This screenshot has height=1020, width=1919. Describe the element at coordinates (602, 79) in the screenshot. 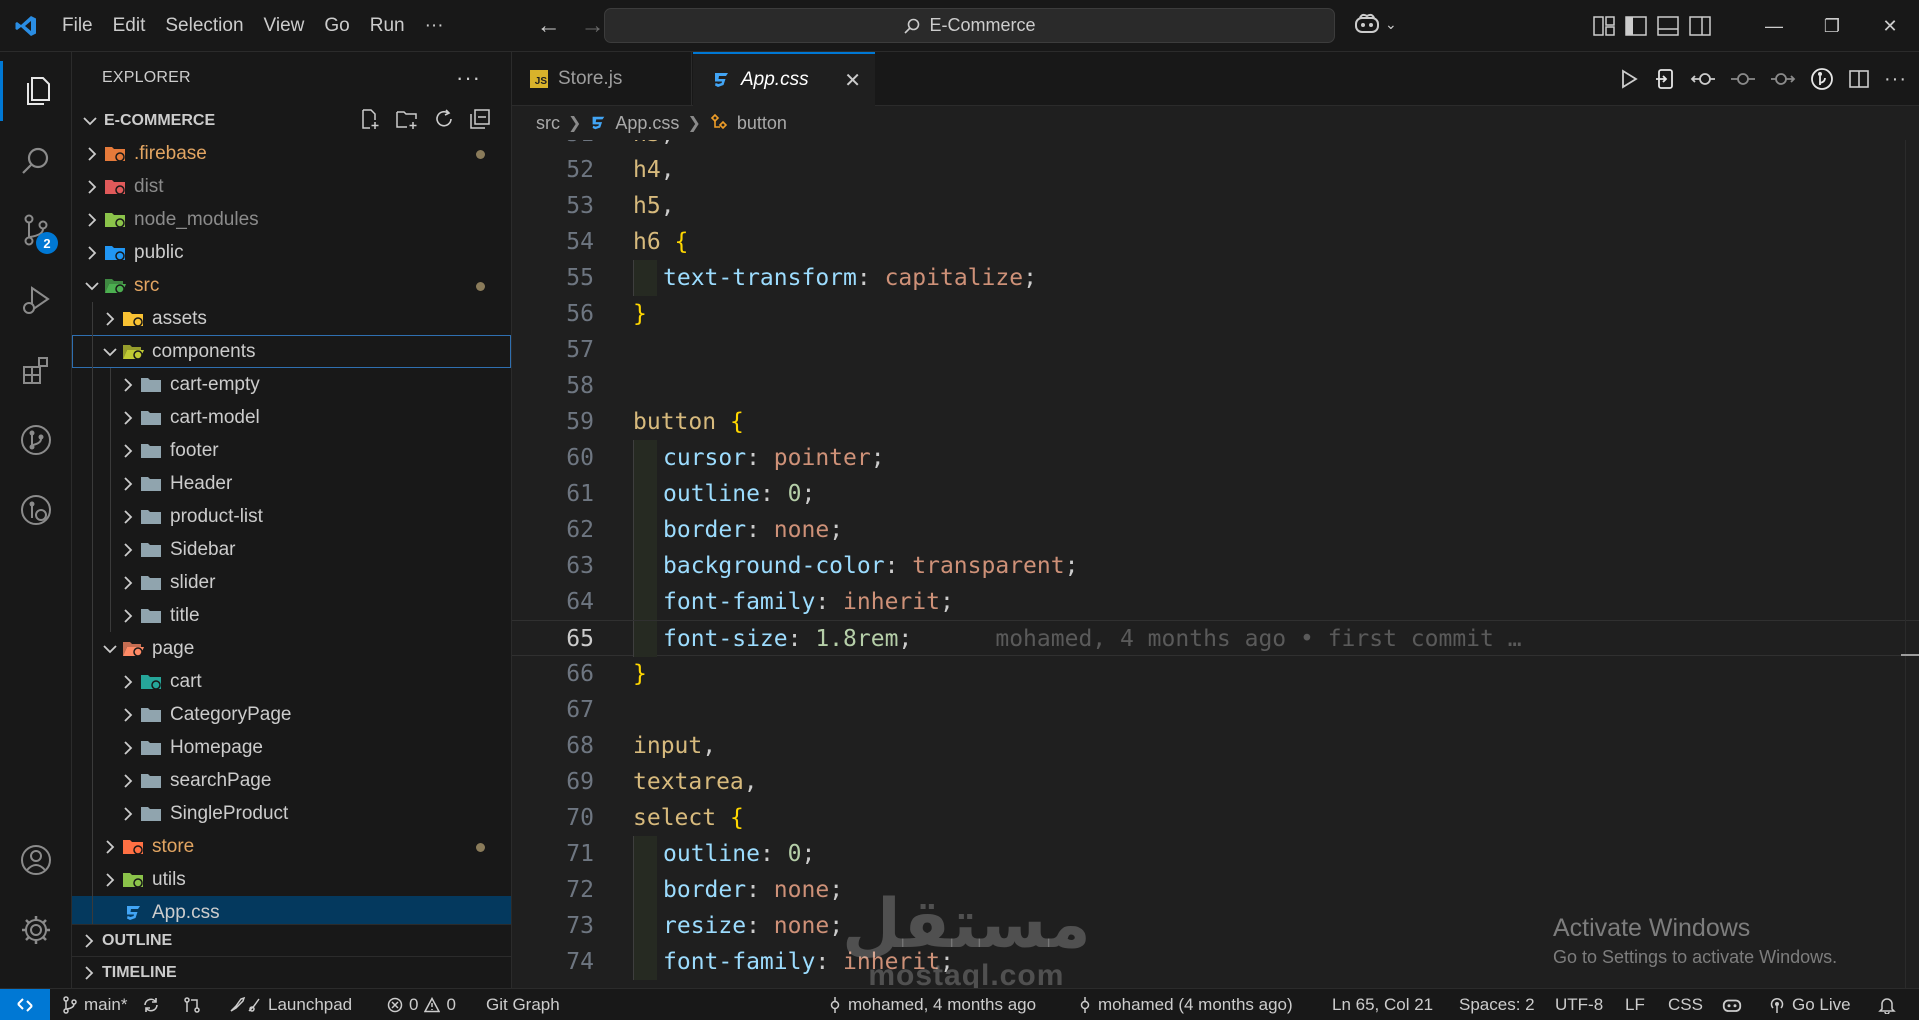

I see `tab-store-js: JS Store.js` at that location.